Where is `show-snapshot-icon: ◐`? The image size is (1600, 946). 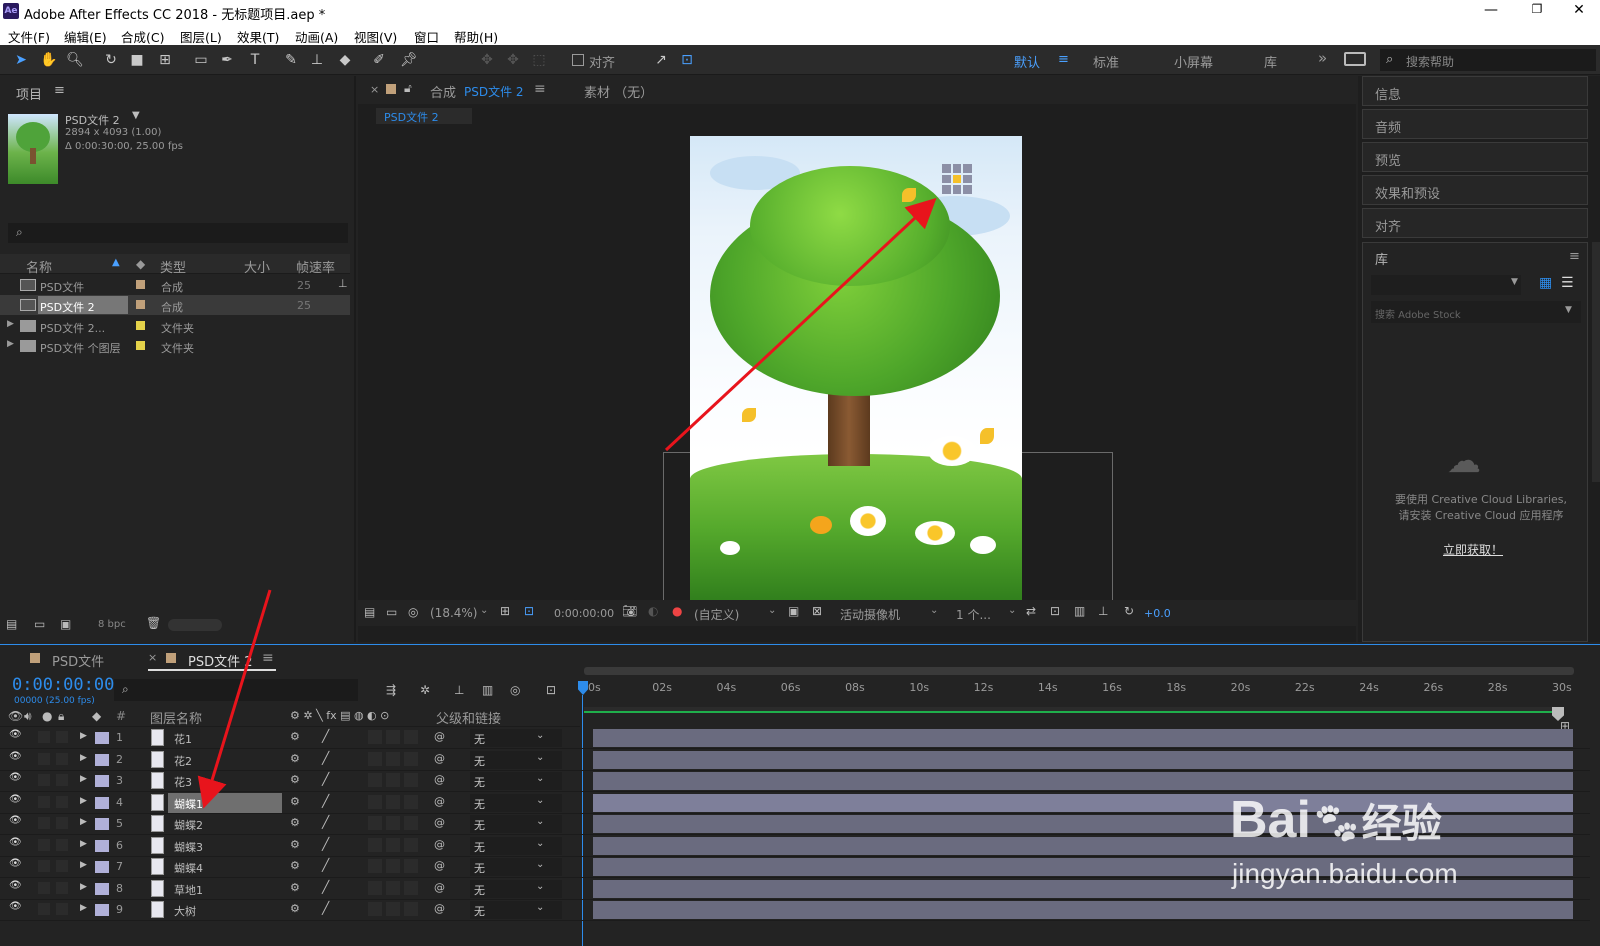
show-snapshot-icon: ◐ is located at coordinates (653, 611).